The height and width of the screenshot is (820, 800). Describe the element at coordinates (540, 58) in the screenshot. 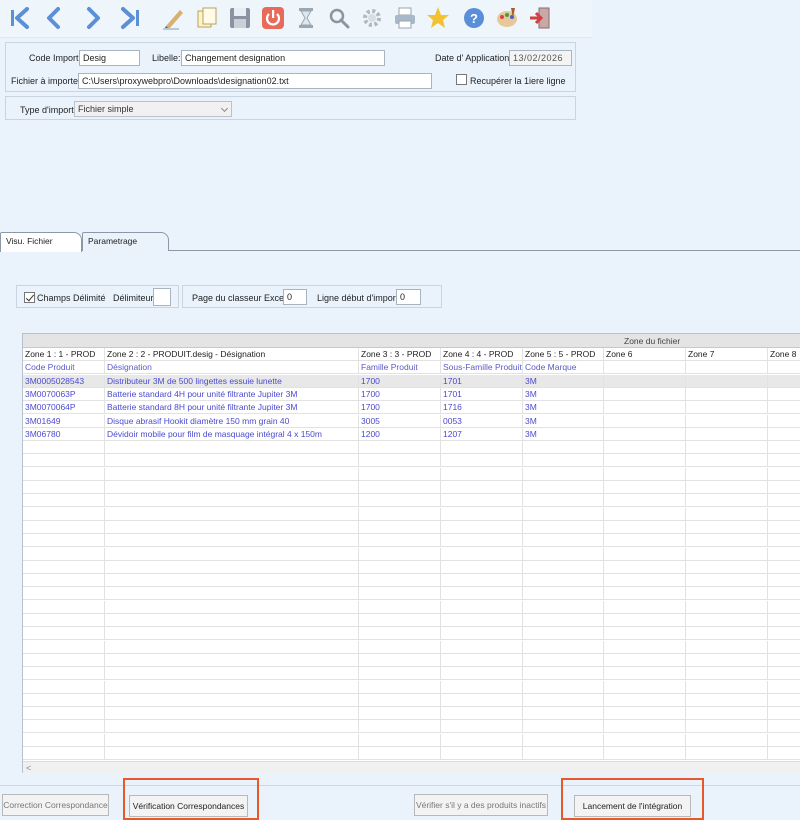

I see `date-application-field: 13/02/2026` at that location.